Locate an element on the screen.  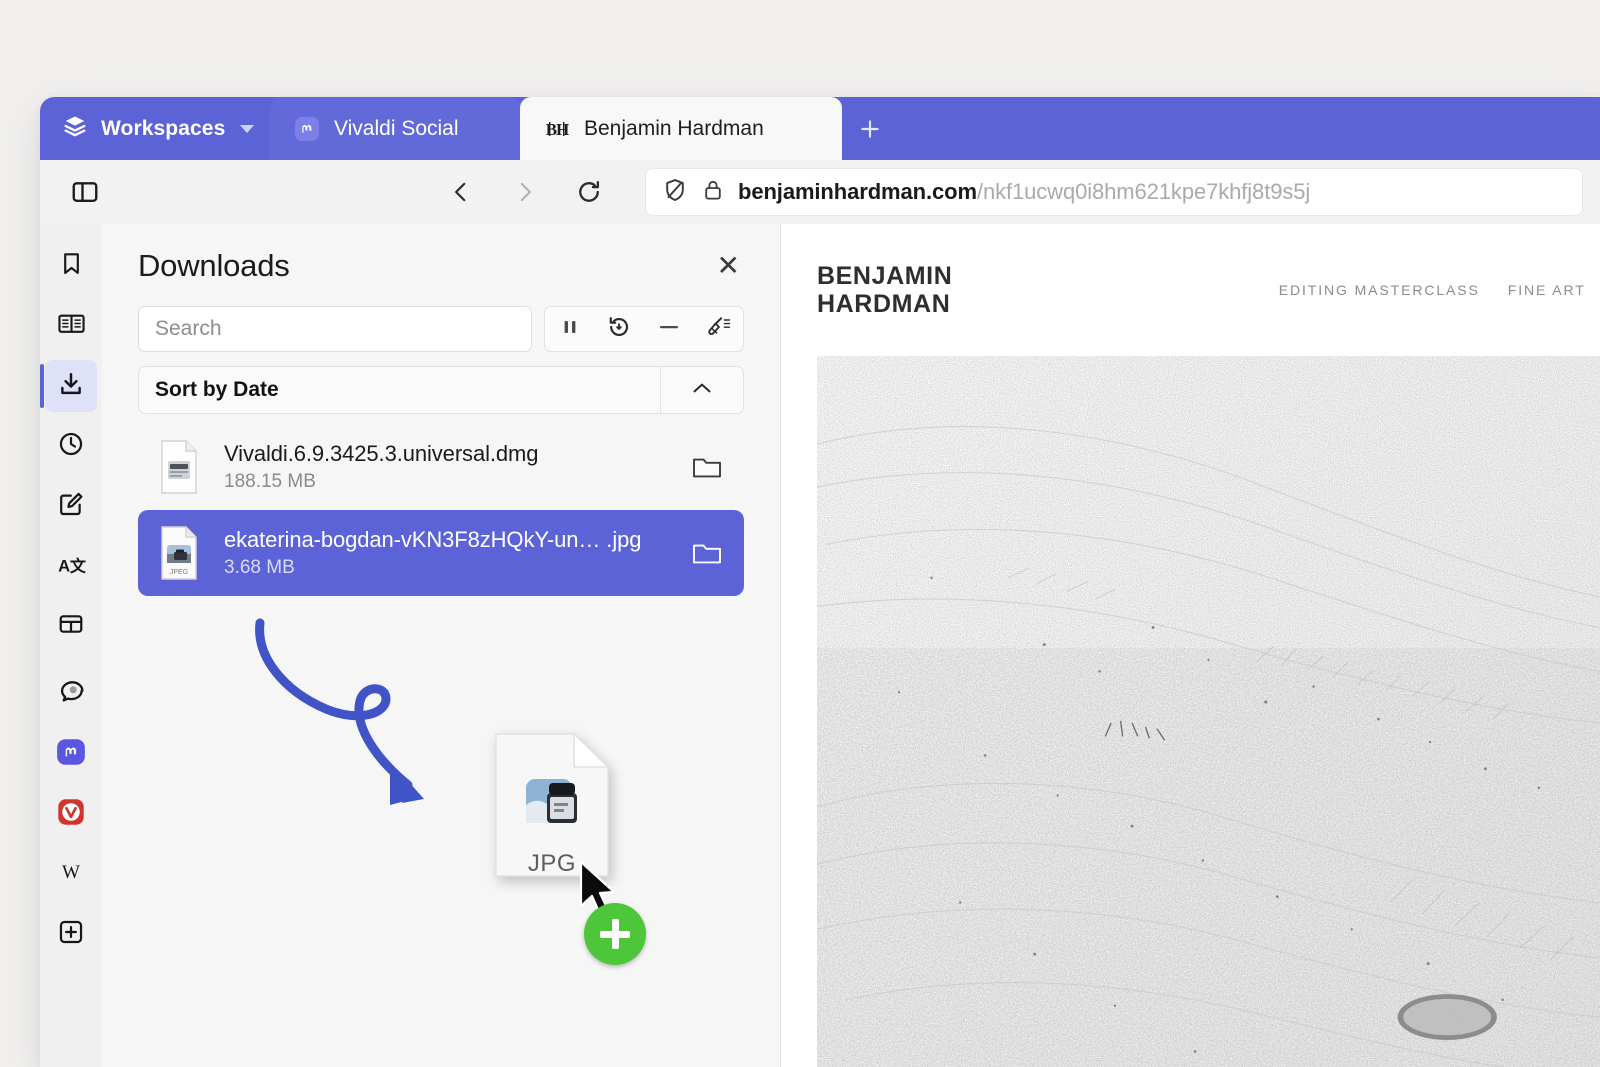
back-button is located at coordinates (461, 192).